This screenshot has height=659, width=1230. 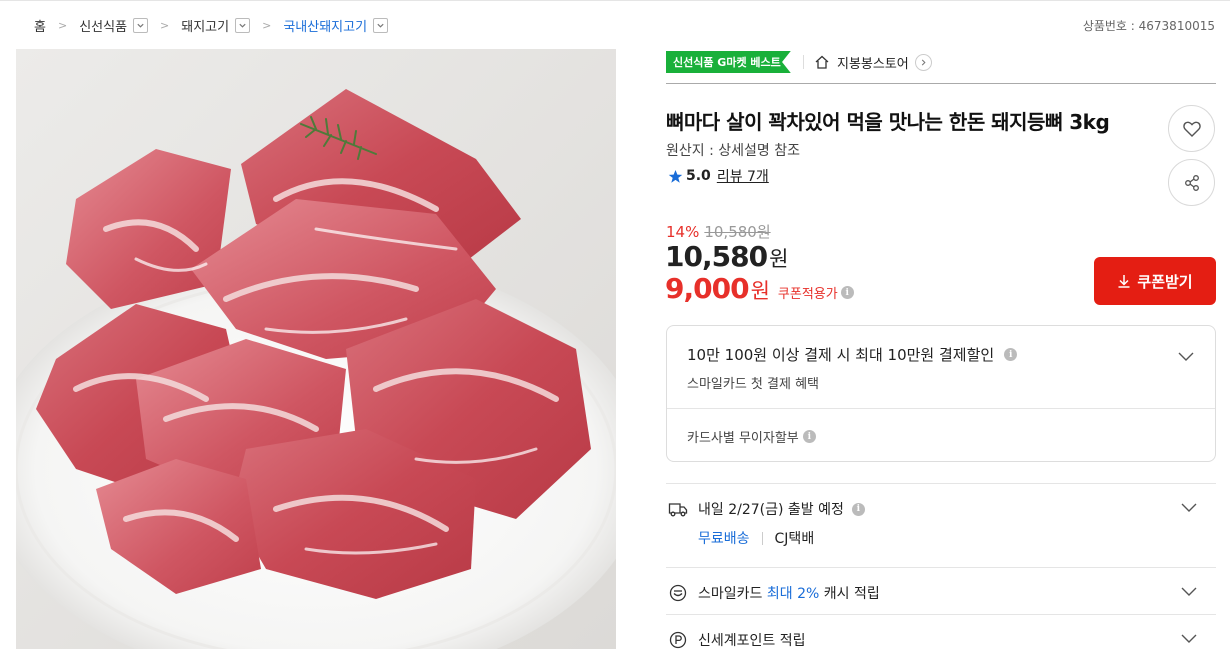 I want to click on share-icon, so click(x=1191, y=182).